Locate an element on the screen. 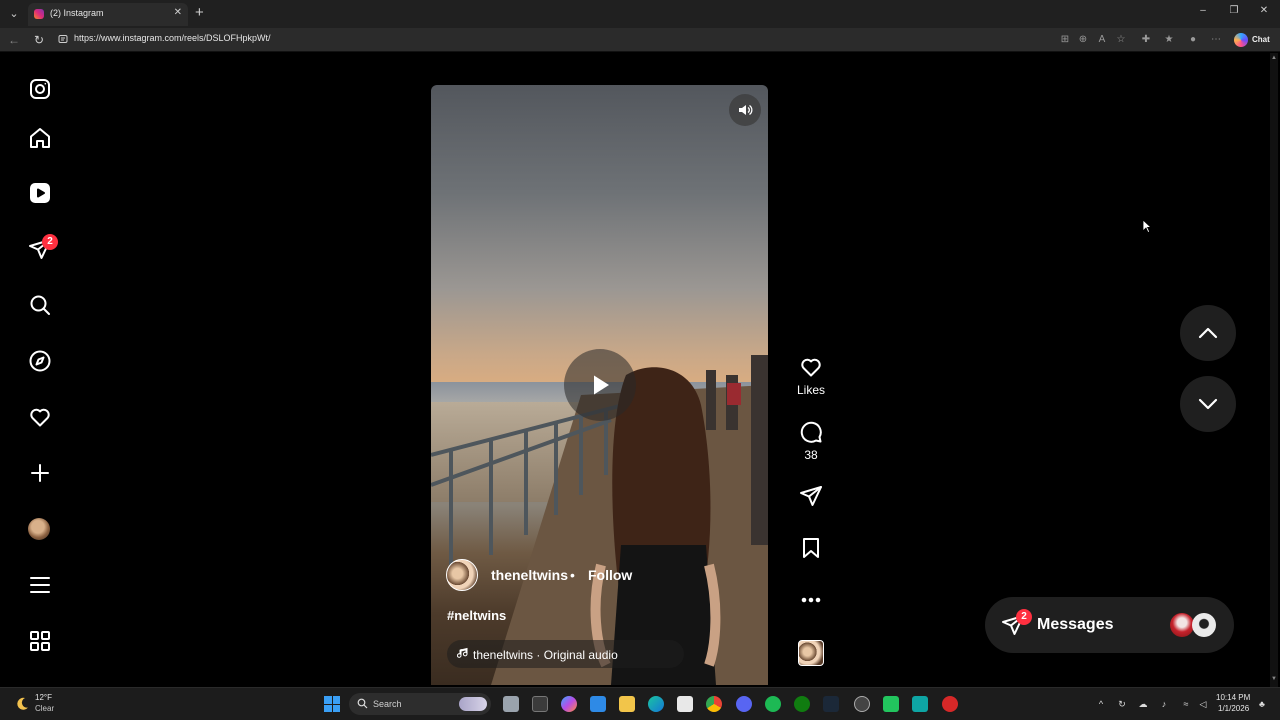 This screenshot has width=1280, height=720. share-paper-plane-icon is located at coordinates (811, 496).